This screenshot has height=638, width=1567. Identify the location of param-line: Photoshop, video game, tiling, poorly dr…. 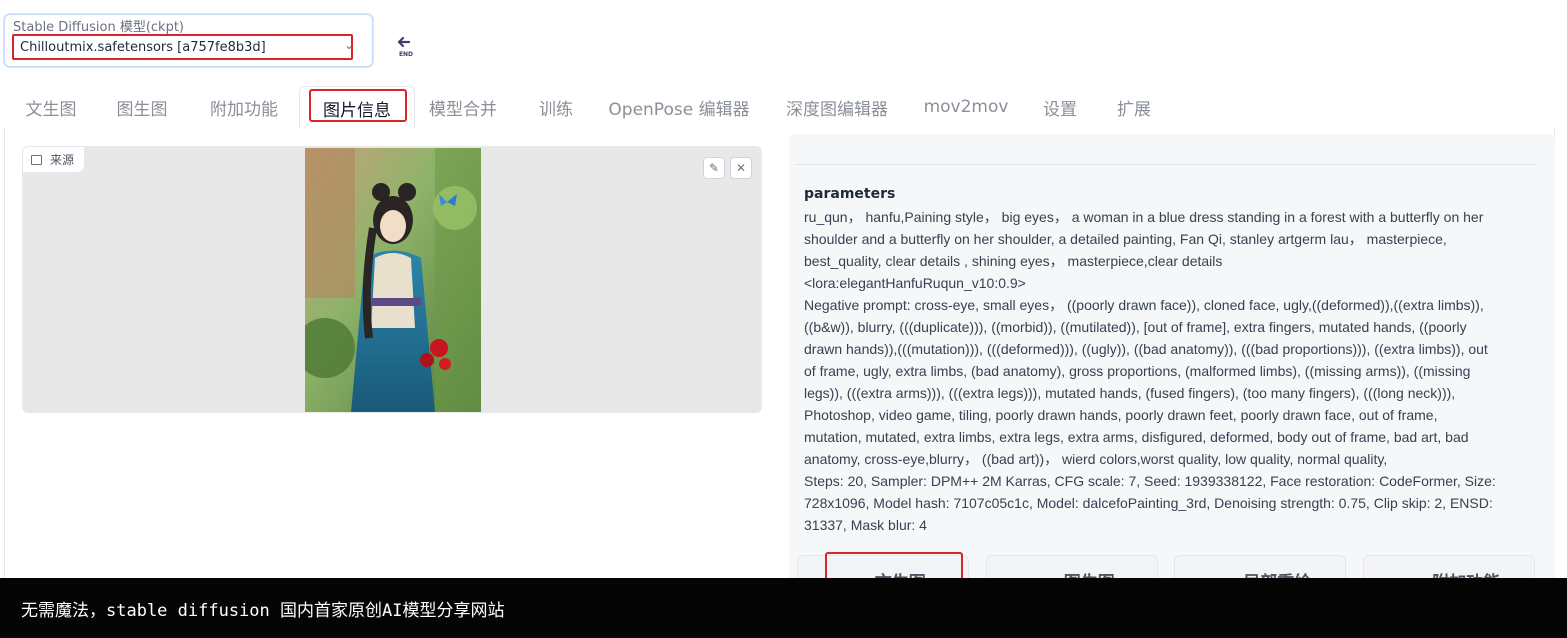
(1121, 415).